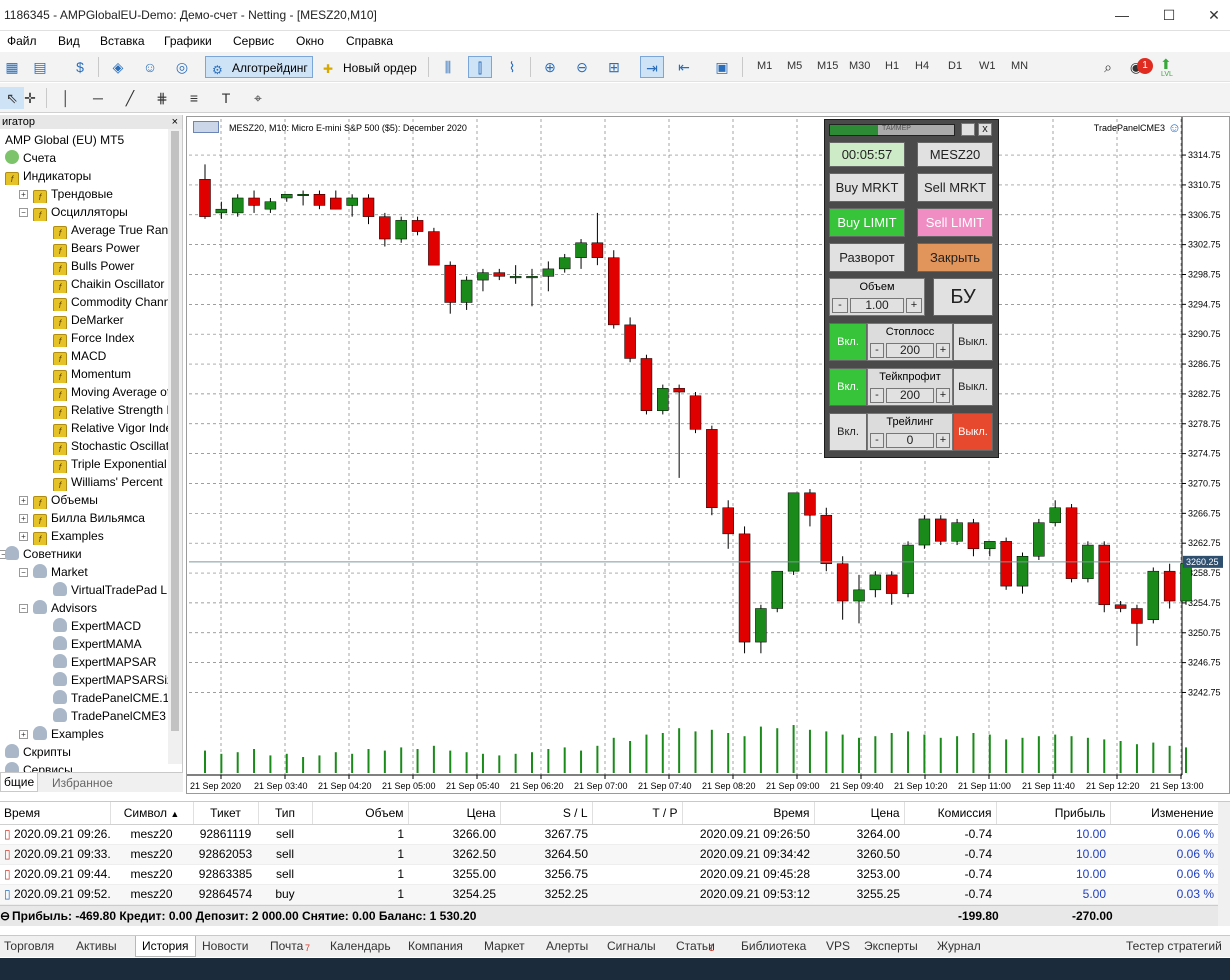 Image resolution: width=1230 pixels, height=980 pixels. I want to click on navigator-item: Советники, so click(86, 554).